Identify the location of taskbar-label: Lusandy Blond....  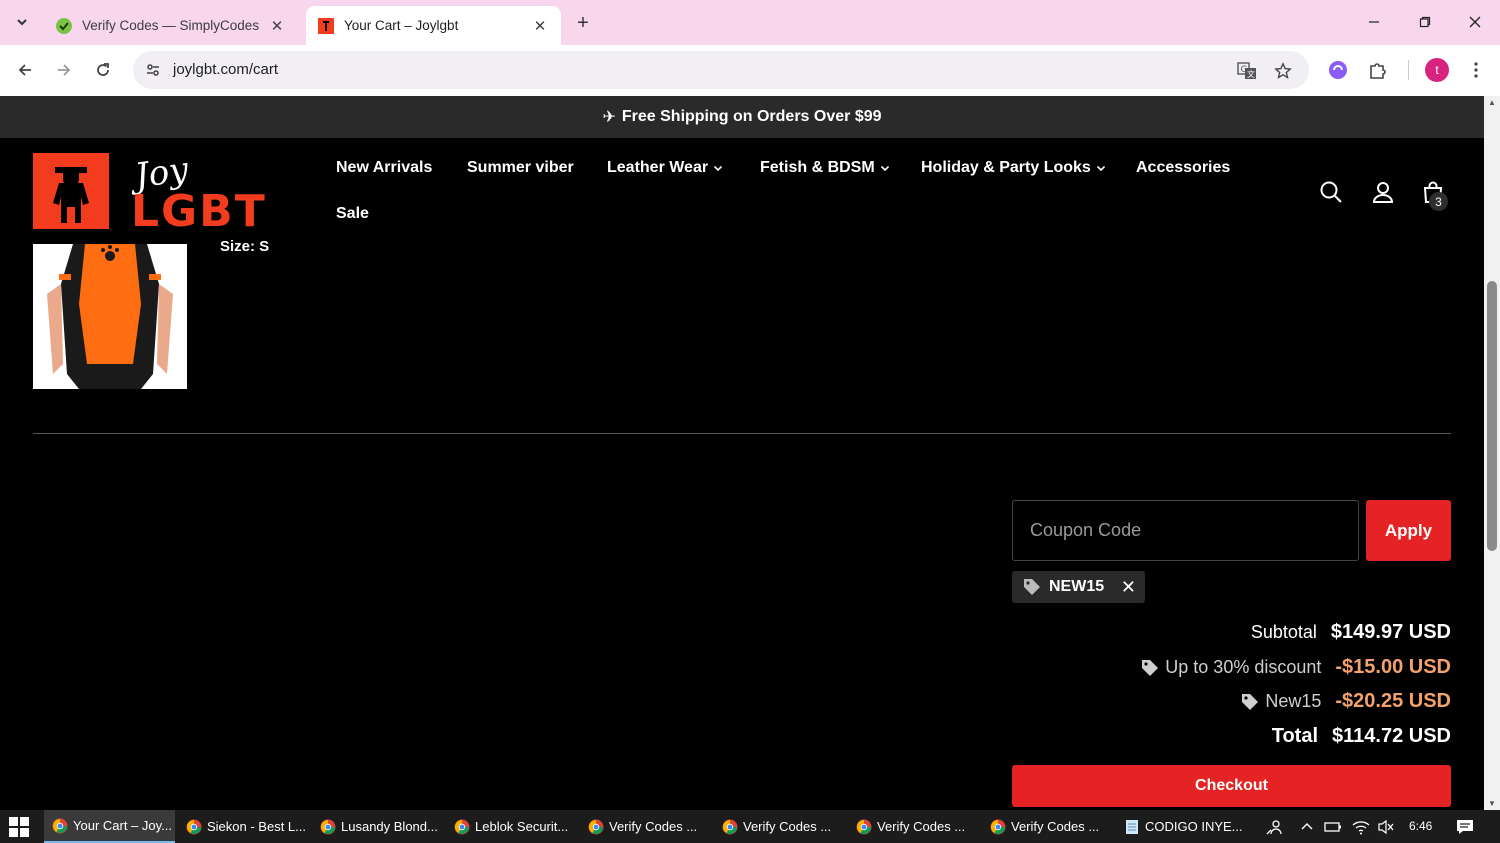
(389, 826).